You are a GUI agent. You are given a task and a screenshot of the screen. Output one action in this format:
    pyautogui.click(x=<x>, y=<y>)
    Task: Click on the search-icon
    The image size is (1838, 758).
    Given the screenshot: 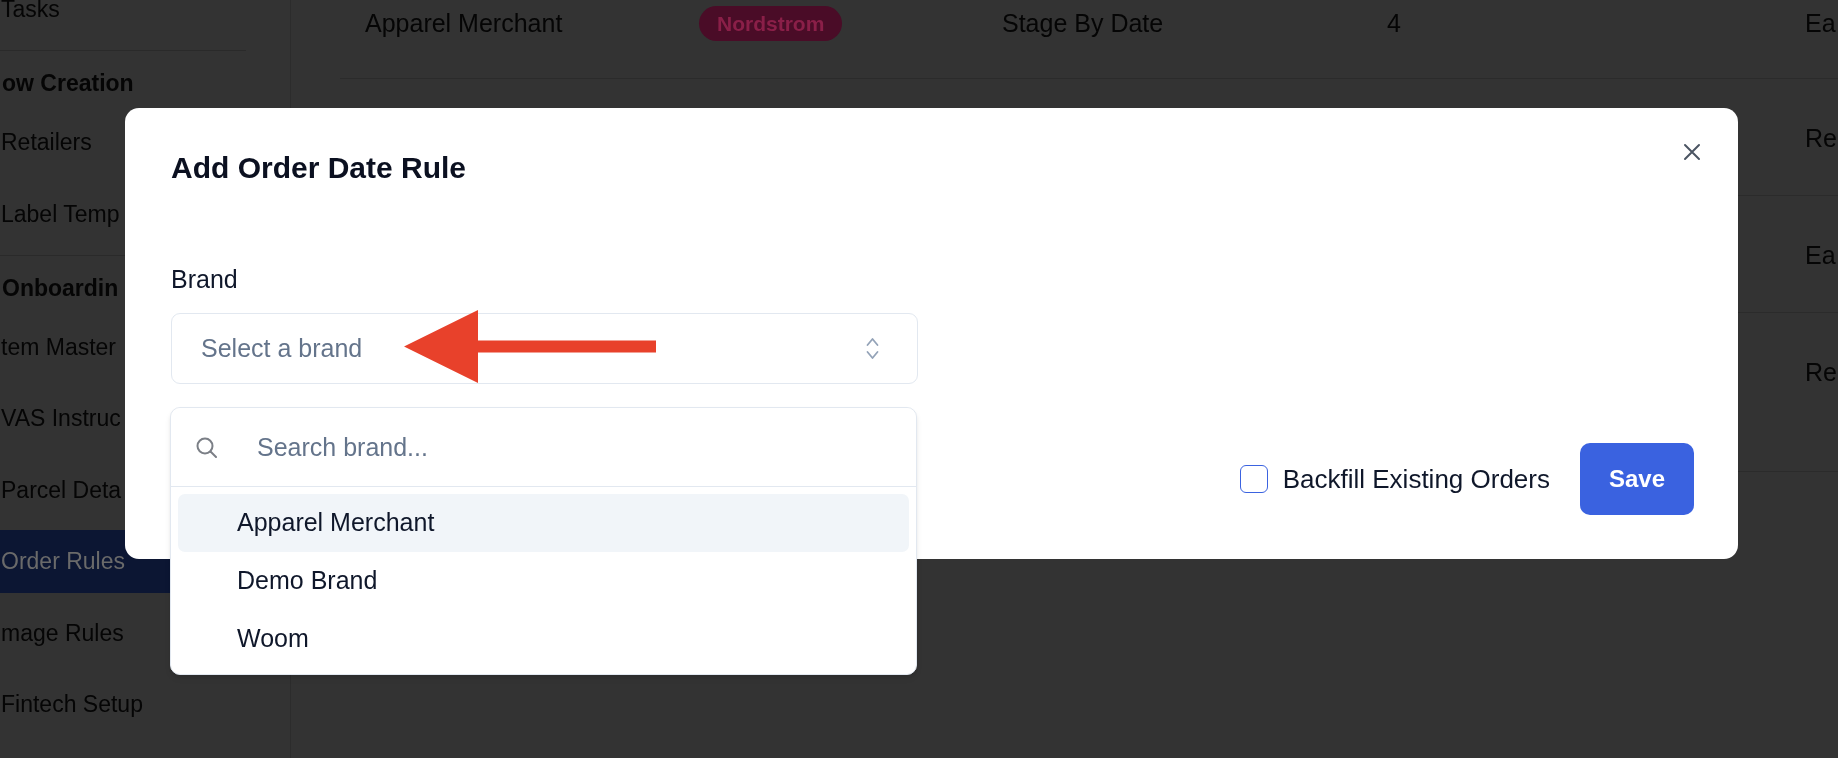 What is the action you would take?
    pyautogui.click(x=206, y=447)
    